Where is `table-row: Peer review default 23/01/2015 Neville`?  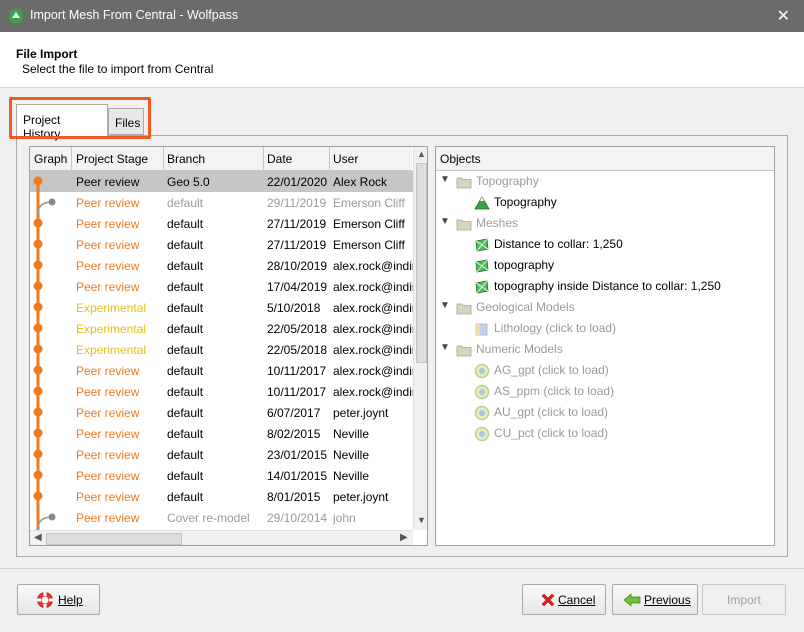 table-row: Peer review default 23/01/2015 Neville is located at coordinates (222, 454).